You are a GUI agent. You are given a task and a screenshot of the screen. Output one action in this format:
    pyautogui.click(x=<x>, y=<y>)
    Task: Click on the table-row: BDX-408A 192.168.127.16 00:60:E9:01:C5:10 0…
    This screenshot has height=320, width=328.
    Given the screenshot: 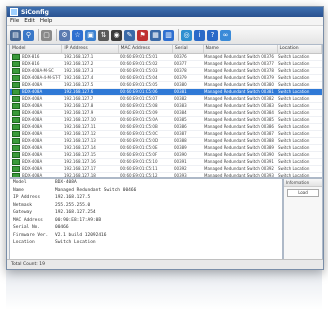 What is the action you would take?
    pyautogui.click(x=166, y=162)
    